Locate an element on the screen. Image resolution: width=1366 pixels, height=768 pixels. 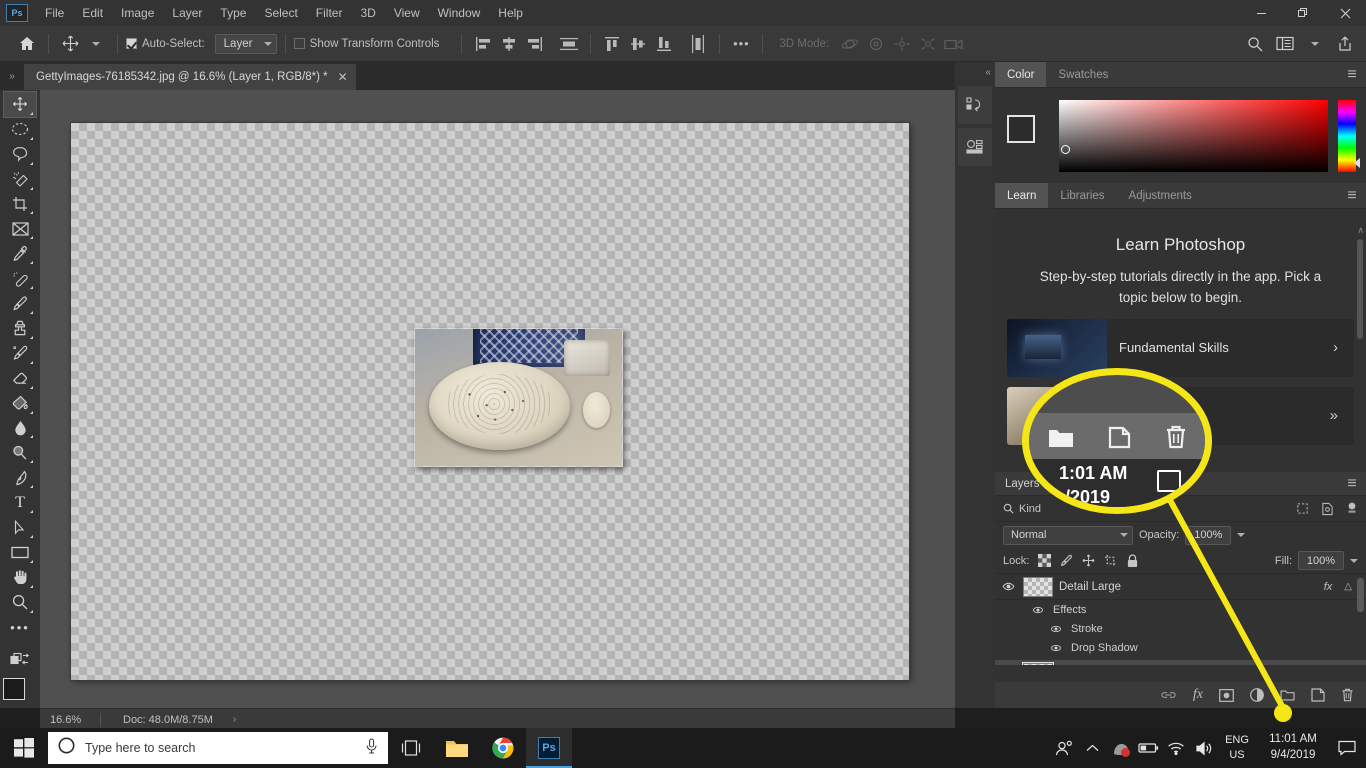
table-row: Layer 1 is located at coordinates (1180, 662).